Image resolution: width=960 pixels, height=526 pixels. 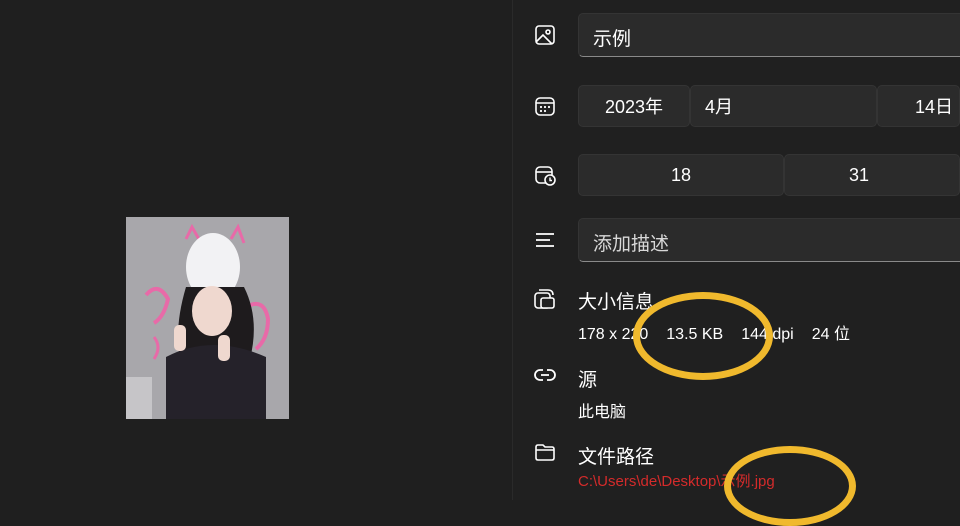 I want to click on photo-thumbnail, so click(x=207, y=318).